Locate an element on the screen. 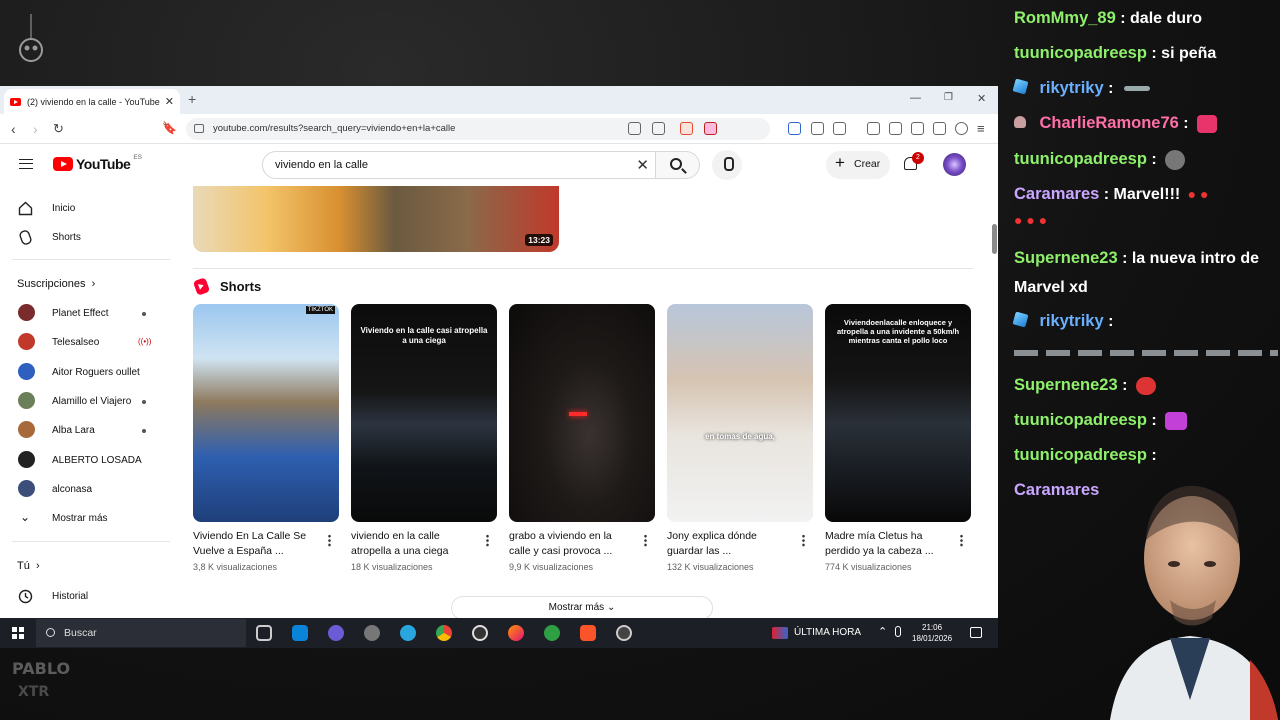 The width and height of the screenshot is (1280, 720). bookmark-icon: 🔖 is located at coordinates (169, 128).